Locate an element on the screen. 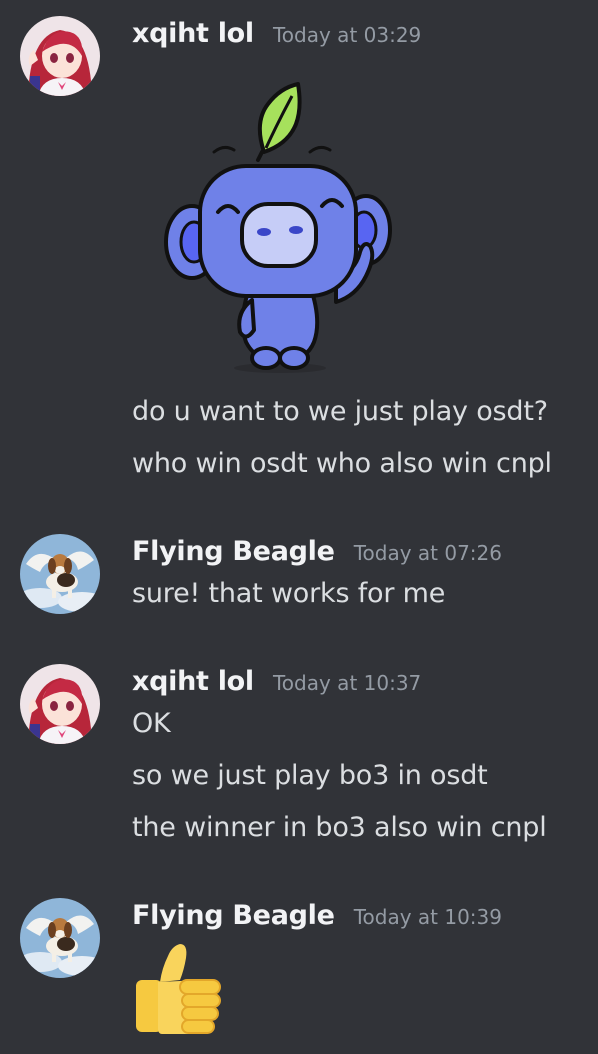 This screenshot has height=1054, width=598. message-header: xqiht lol Today at 03:29 is located at coordinates (276, 33).